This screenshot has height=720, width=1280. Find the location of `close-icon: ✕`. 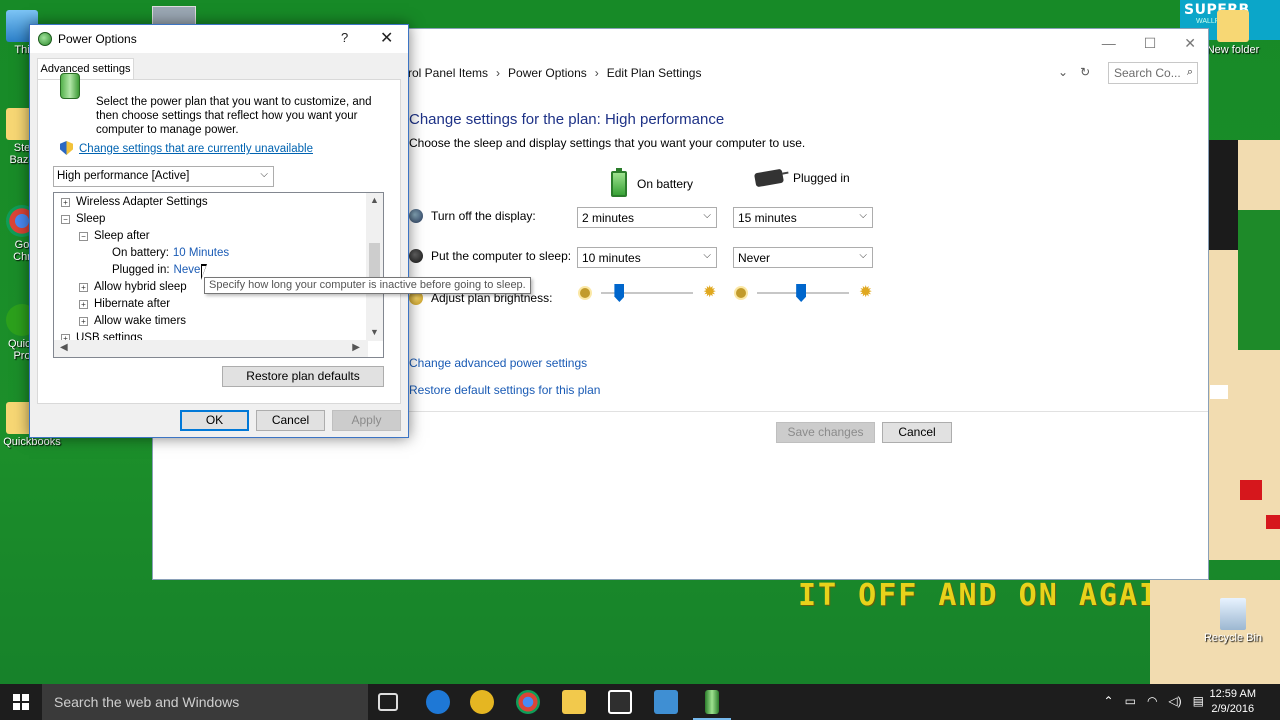

close-icon: ✕ is located at coordinates (1190, 43).